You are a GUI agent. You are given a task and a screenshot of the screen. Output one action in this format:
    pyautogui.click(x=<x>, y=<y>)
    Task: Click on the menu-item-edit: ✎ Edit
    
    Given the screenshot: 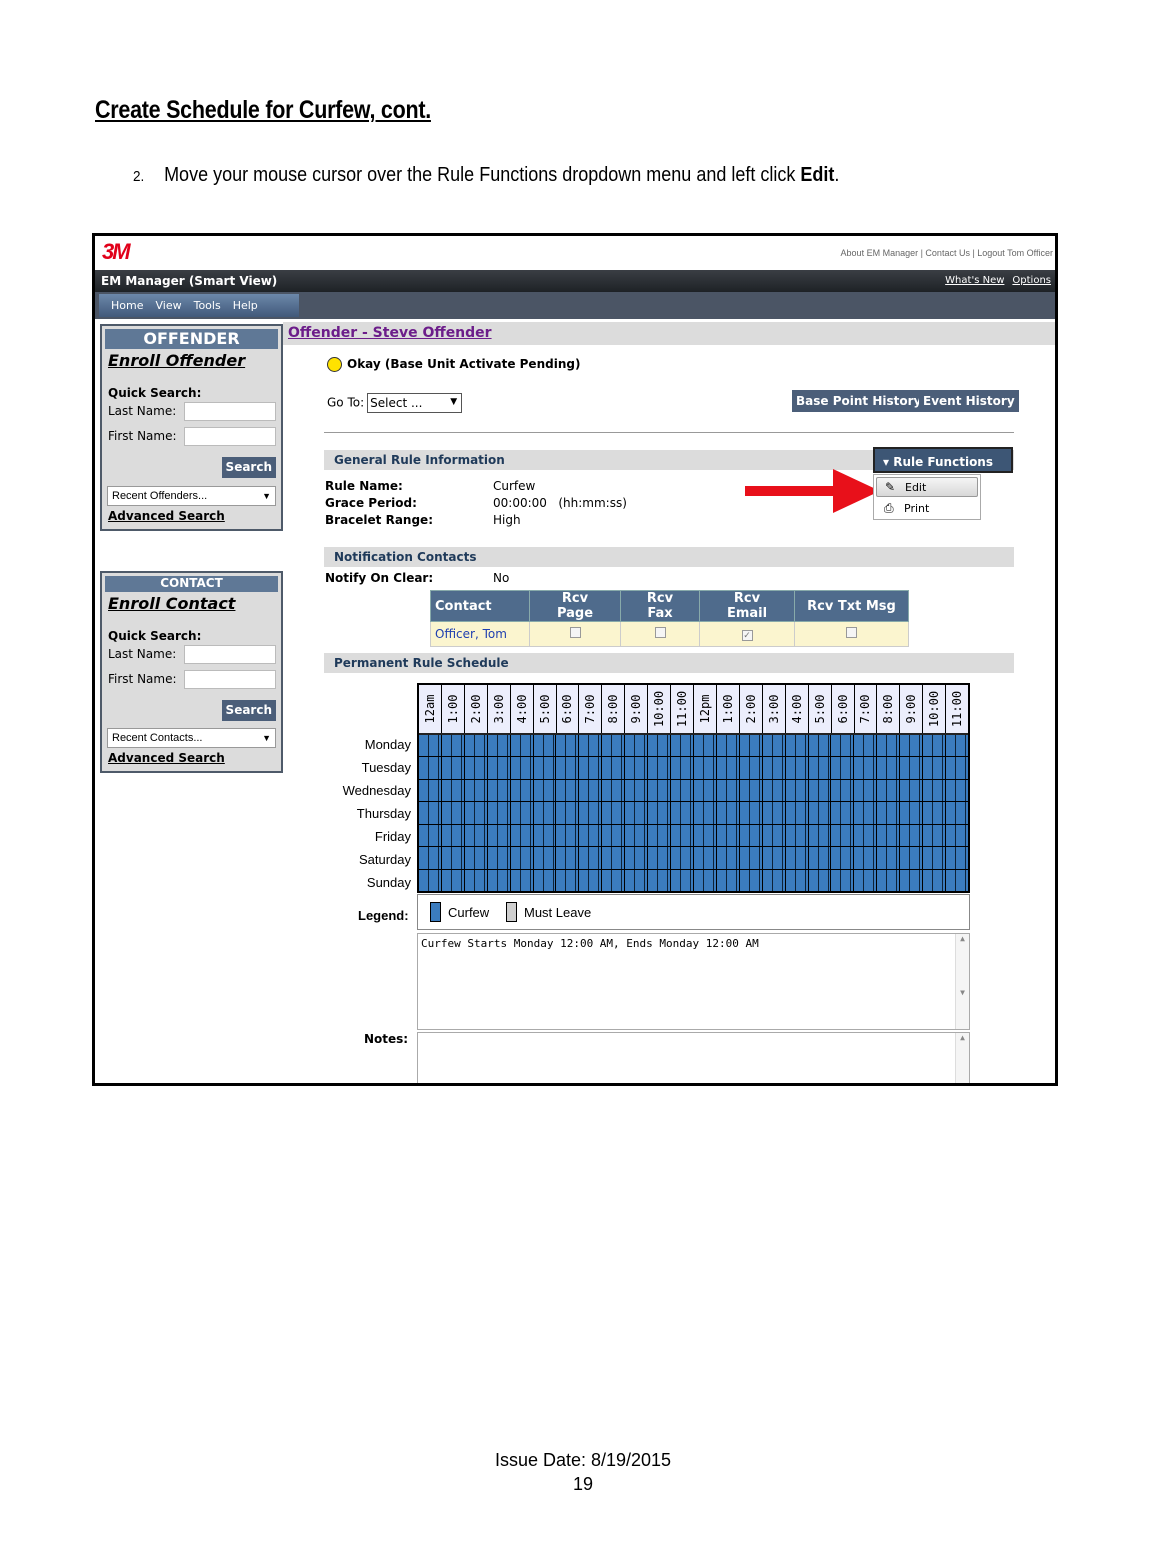 What is the action you would take?
    pyautogui.click(x=927, y=487)
    